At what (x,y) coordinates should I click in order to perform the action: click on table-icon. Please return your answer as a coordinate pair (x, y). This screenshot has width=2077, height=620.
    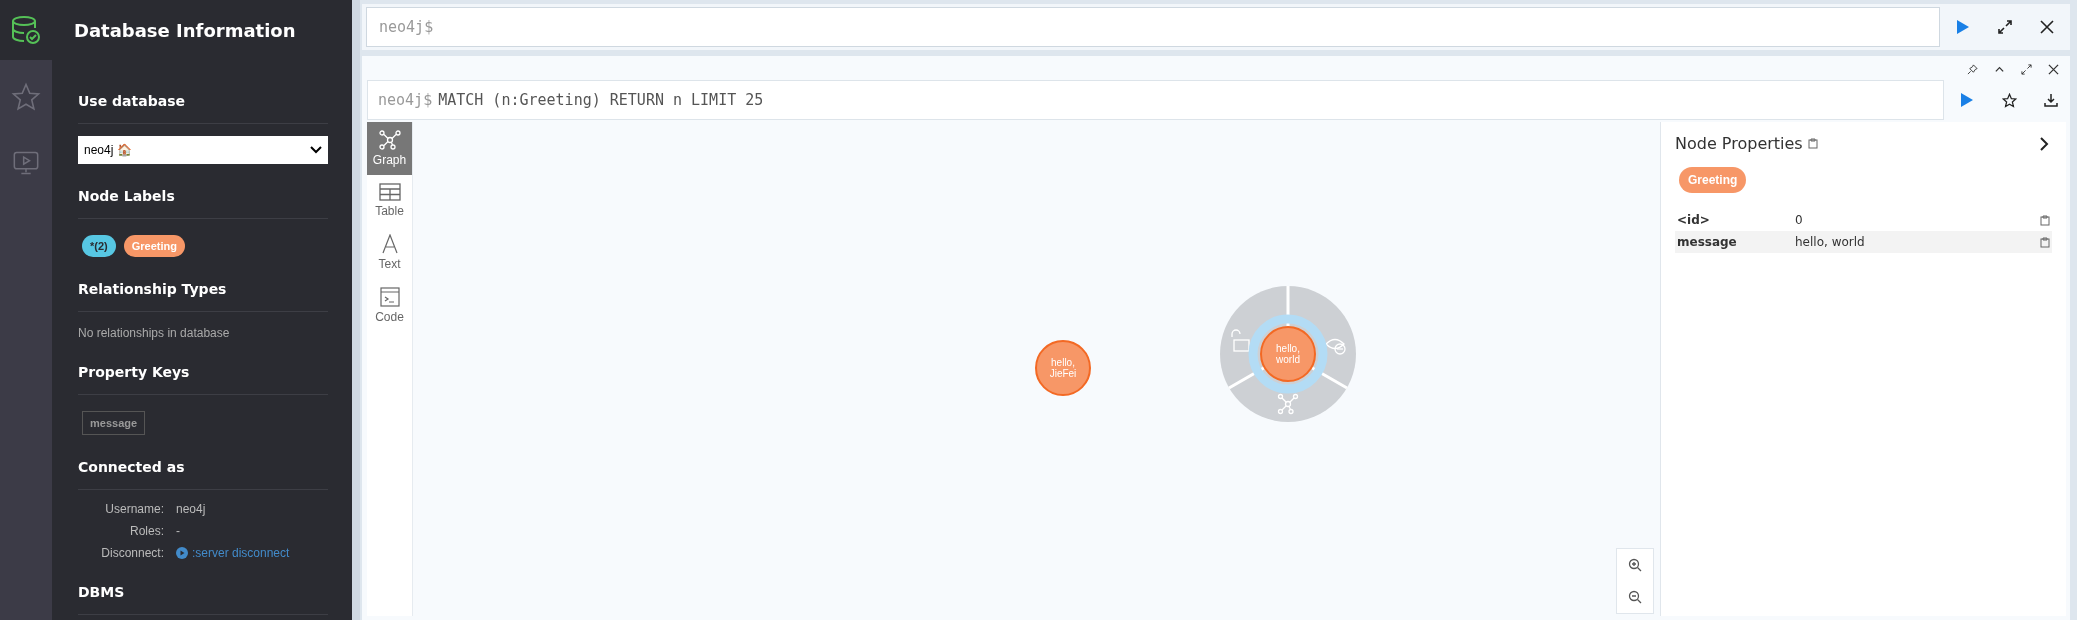
    Looking at the image, I should click on (389, 192).